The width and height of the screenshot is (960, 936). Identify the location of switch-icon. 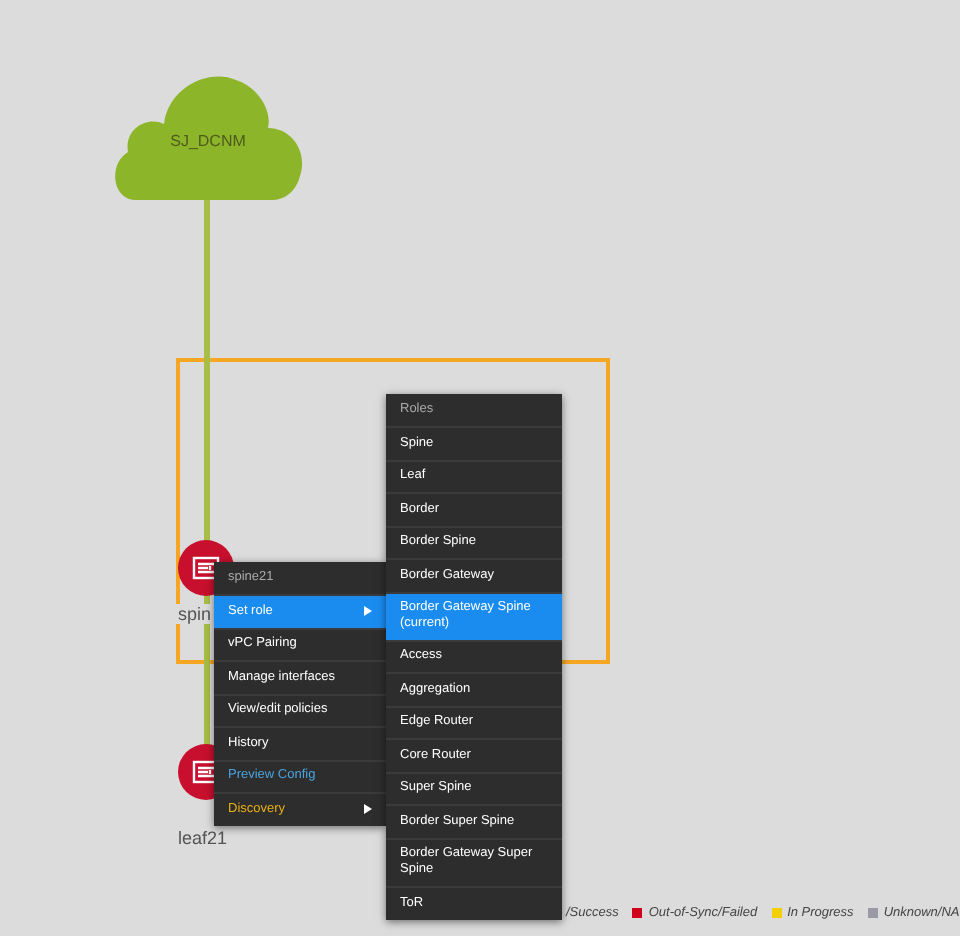
(206, 568).